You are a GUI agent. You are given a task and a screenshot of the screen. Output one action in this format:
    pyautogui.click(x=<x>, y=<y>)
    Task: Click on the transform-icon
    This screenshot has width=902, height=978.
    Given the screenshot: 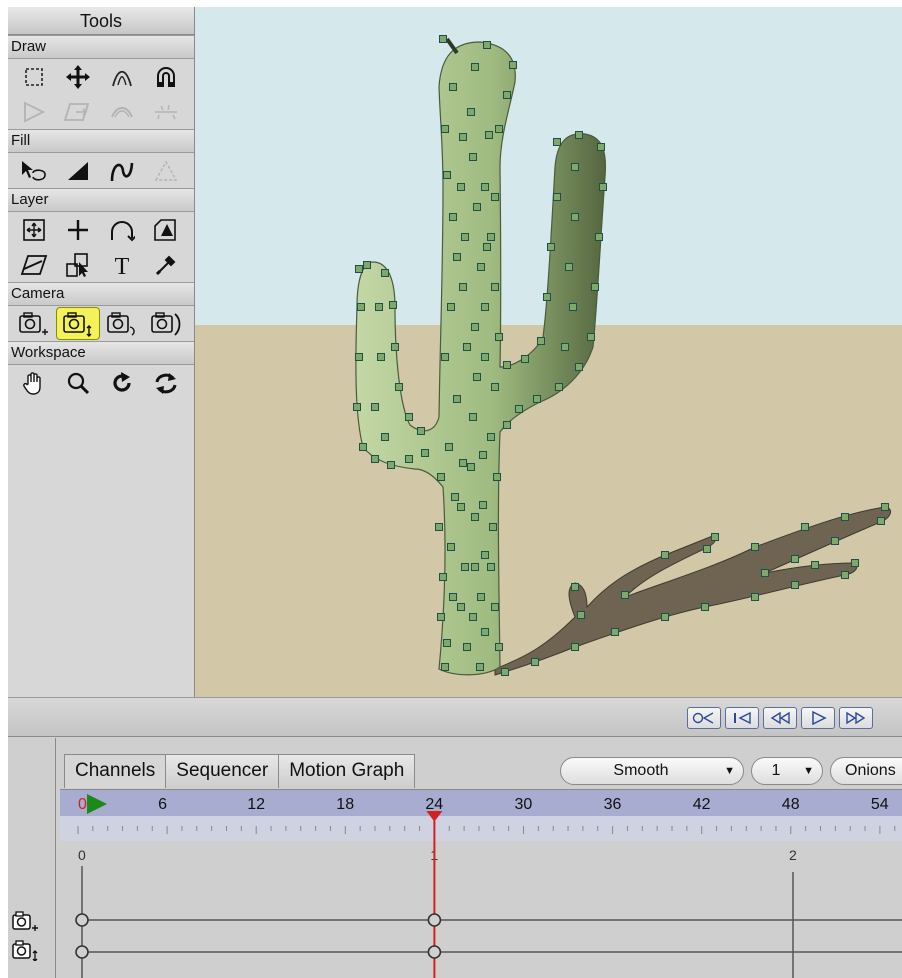 What is the action you would take?
    pyautogui.click(x=78, y=111)
    